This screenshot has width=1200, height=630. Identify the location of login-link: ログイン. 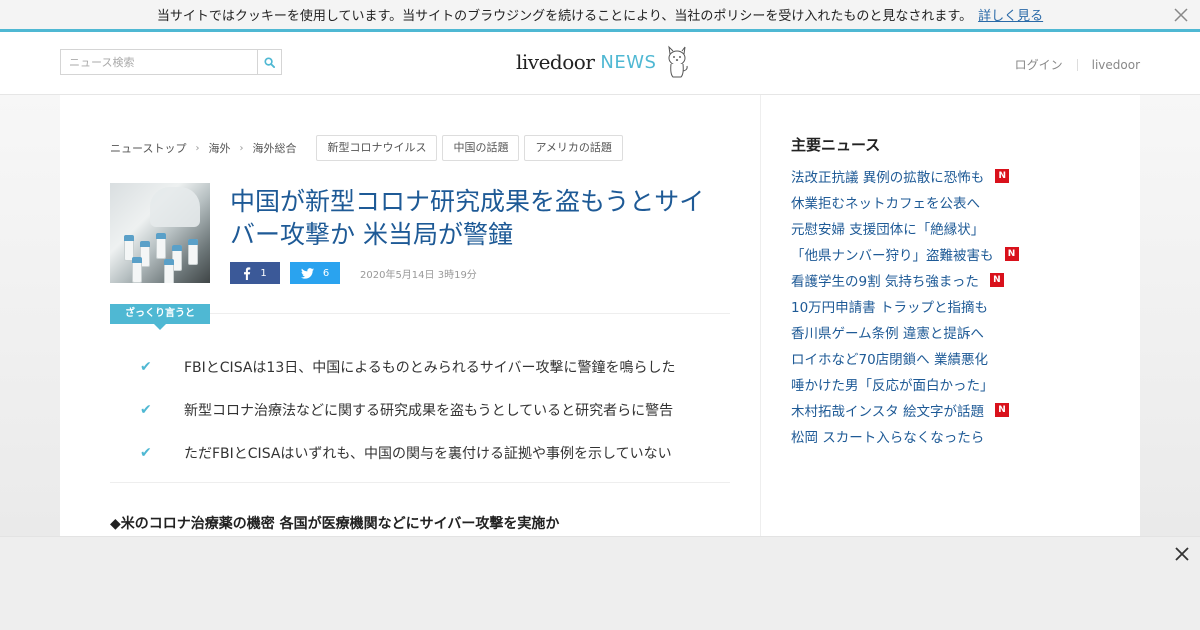
(1039, 64).